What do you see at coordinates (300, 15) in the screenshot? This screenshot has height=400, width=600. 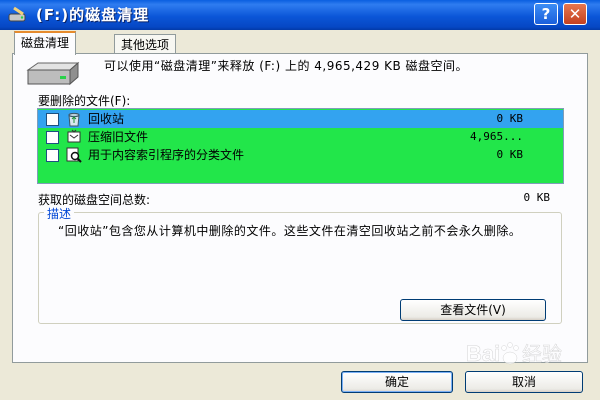 I see `title-bar: (F:)的磁盘清理 ? ✕` at bounding box center [300, 15].